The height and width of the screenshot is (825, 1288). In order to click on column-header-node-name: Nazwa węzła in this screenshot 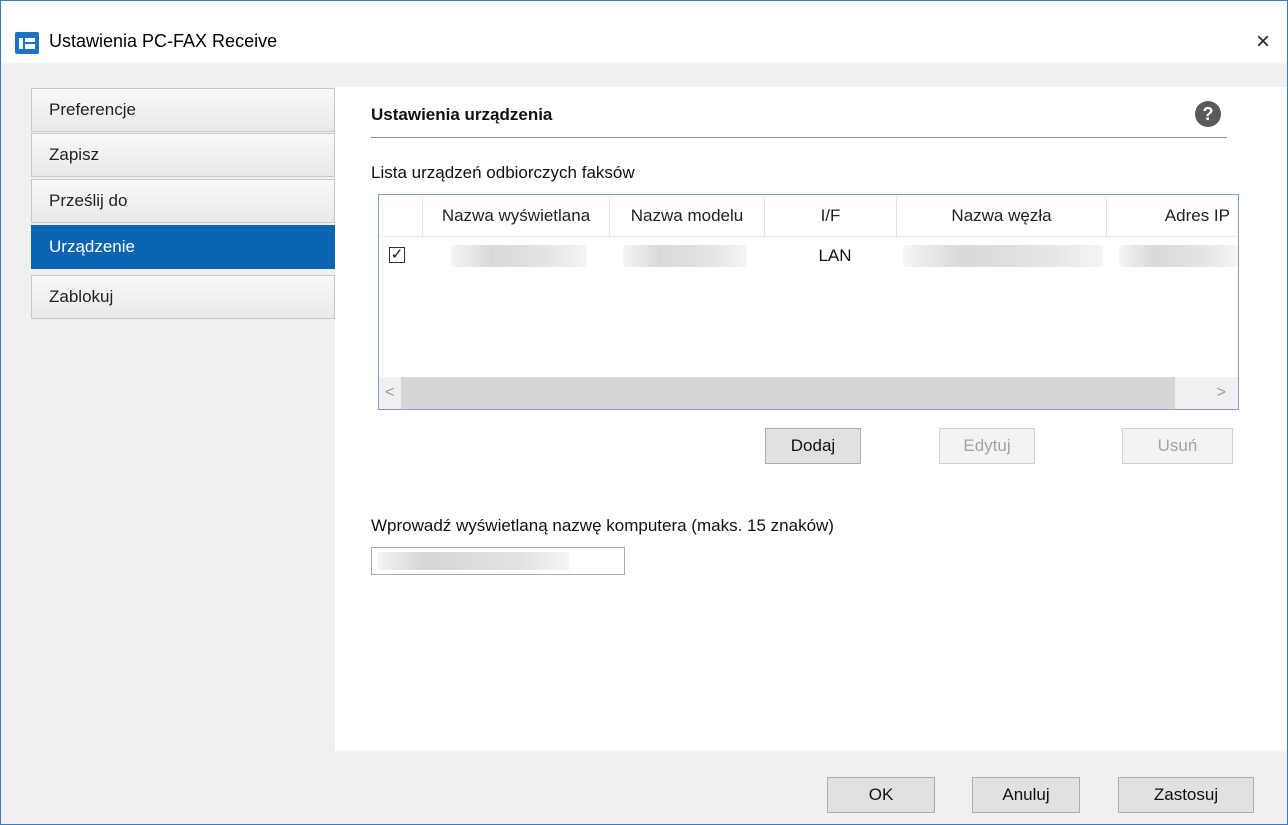, I will do `click(1002, 215)`.